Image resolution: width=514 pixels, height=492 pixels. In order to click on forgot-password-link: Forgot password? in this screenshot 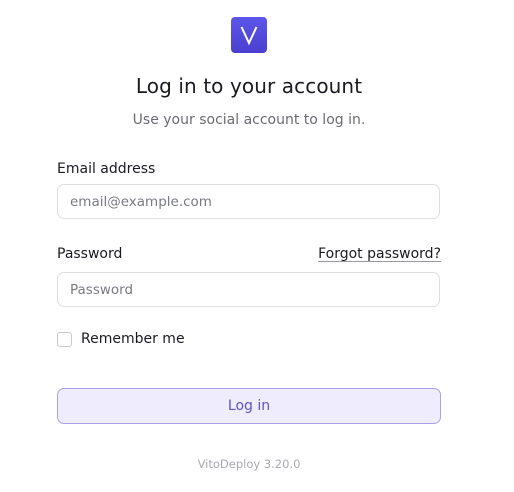, I will do `click(379, 254)`.